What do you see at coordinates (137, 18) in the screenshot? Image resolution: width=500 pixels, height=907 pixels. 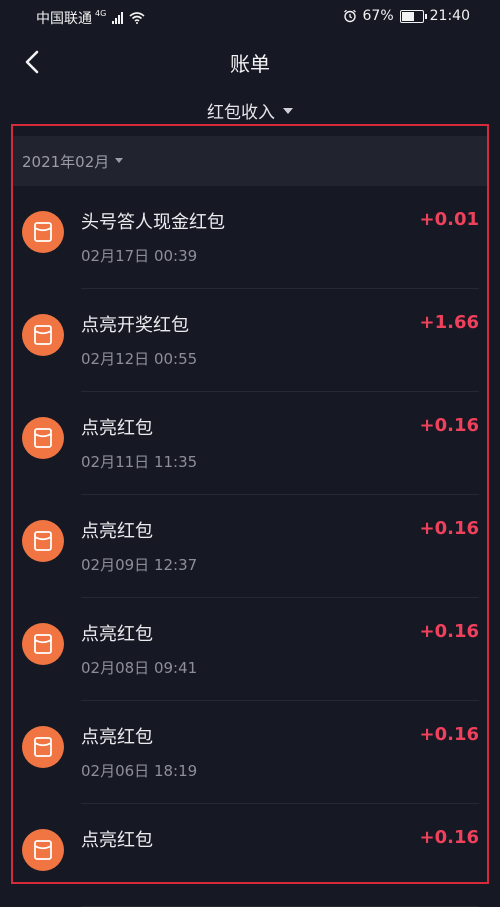 I see `wifi-icon` at bounding box center [137, 18].